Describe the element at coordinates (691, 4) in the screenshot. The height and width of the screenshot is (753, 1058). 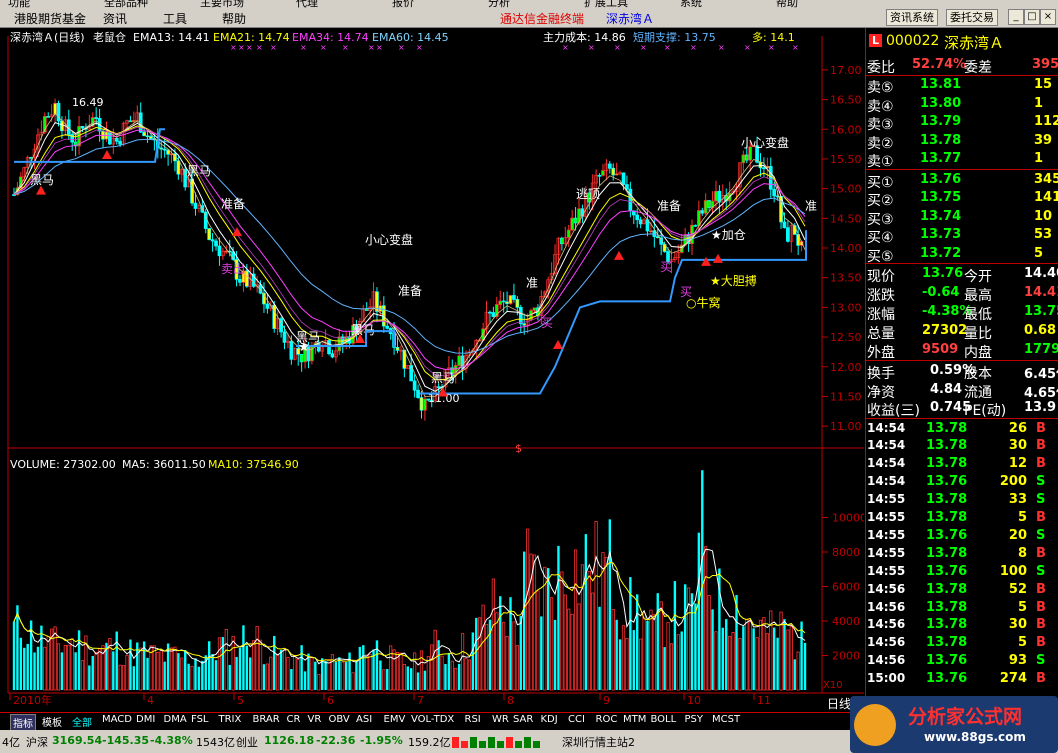
I see `top-menu-item: 系统` at that location.